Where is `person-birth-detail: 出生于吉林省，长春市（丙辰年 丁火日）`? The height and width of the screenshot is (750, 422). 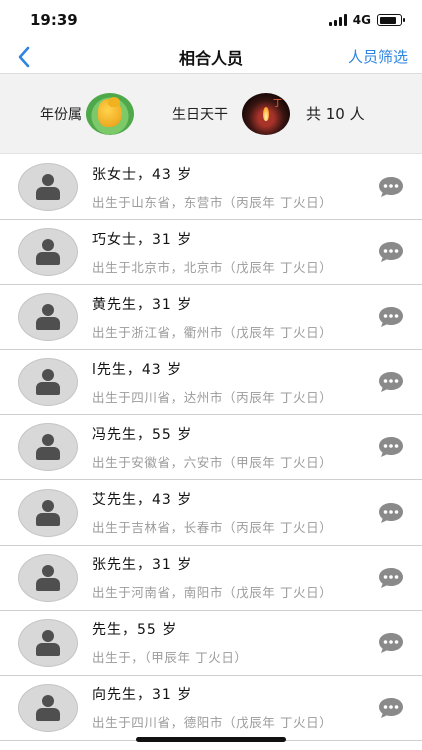 person-birth-detail: 出生于吉林省，长春市（丙辰年 丁火日） is located at coordinates (212, 528).